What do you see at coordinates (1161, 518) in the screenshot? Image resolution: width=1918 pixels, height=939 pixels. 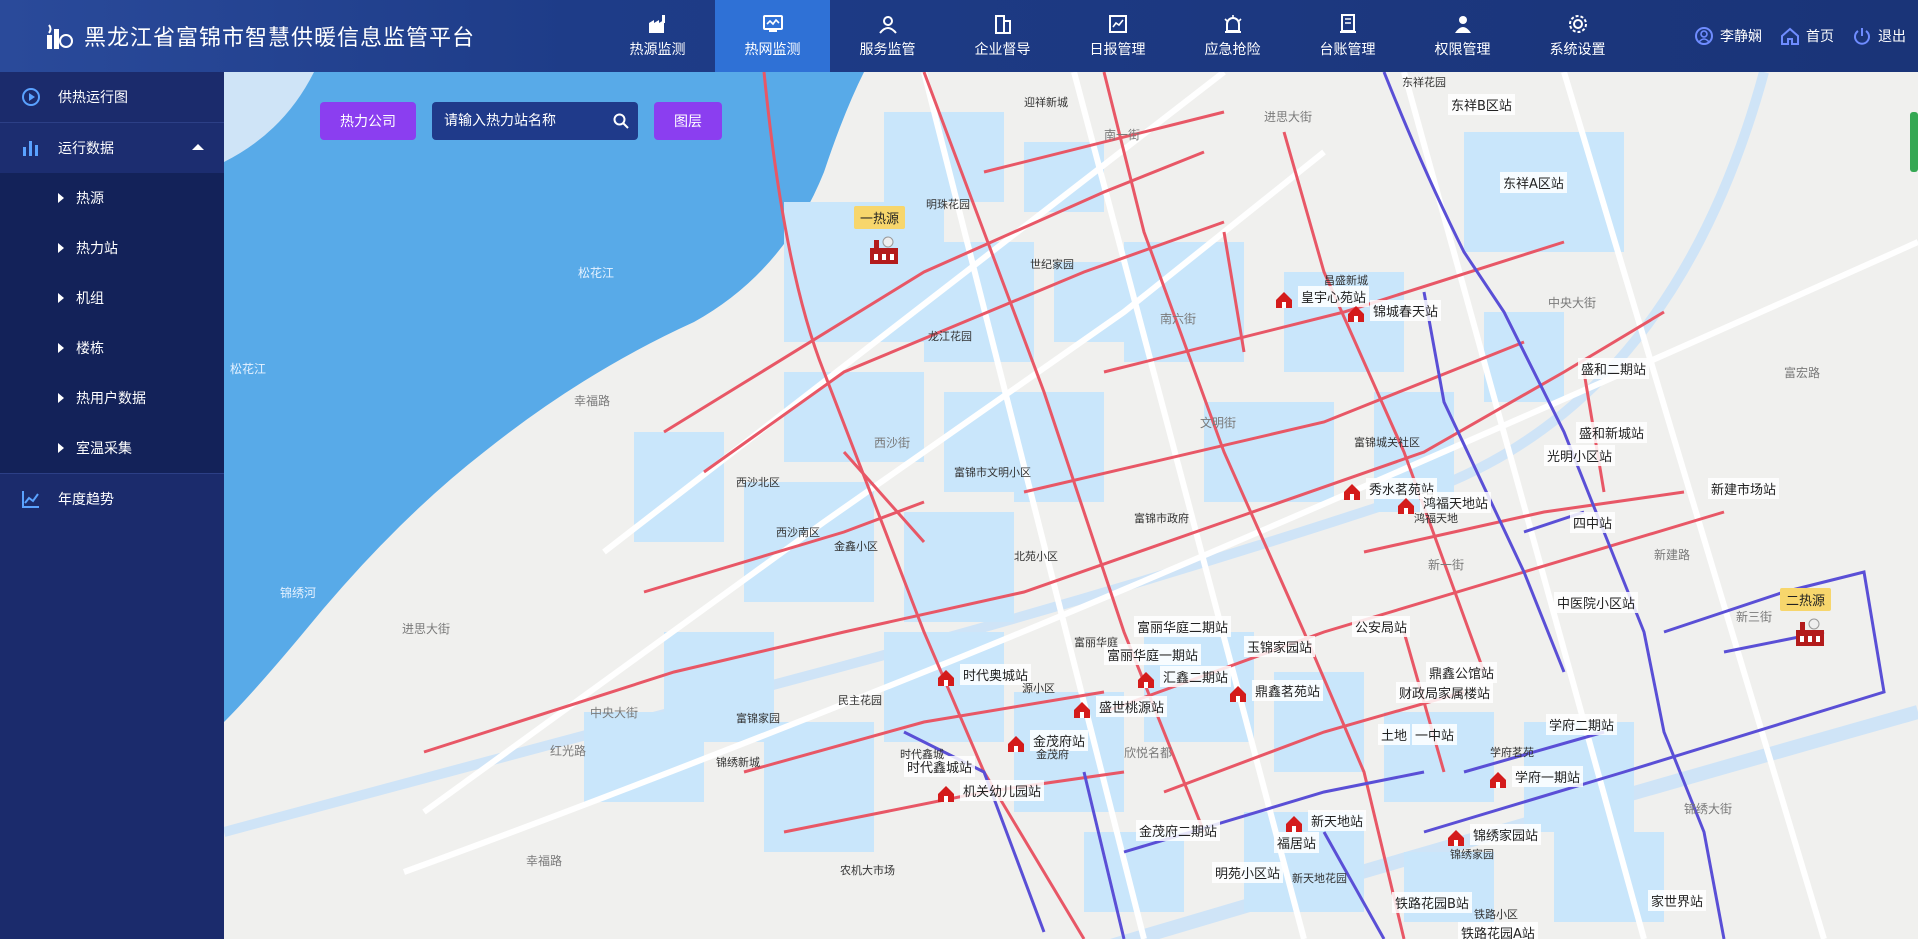 I see `poi-label: 富锦市政府` at bounding box center [1161, 518].